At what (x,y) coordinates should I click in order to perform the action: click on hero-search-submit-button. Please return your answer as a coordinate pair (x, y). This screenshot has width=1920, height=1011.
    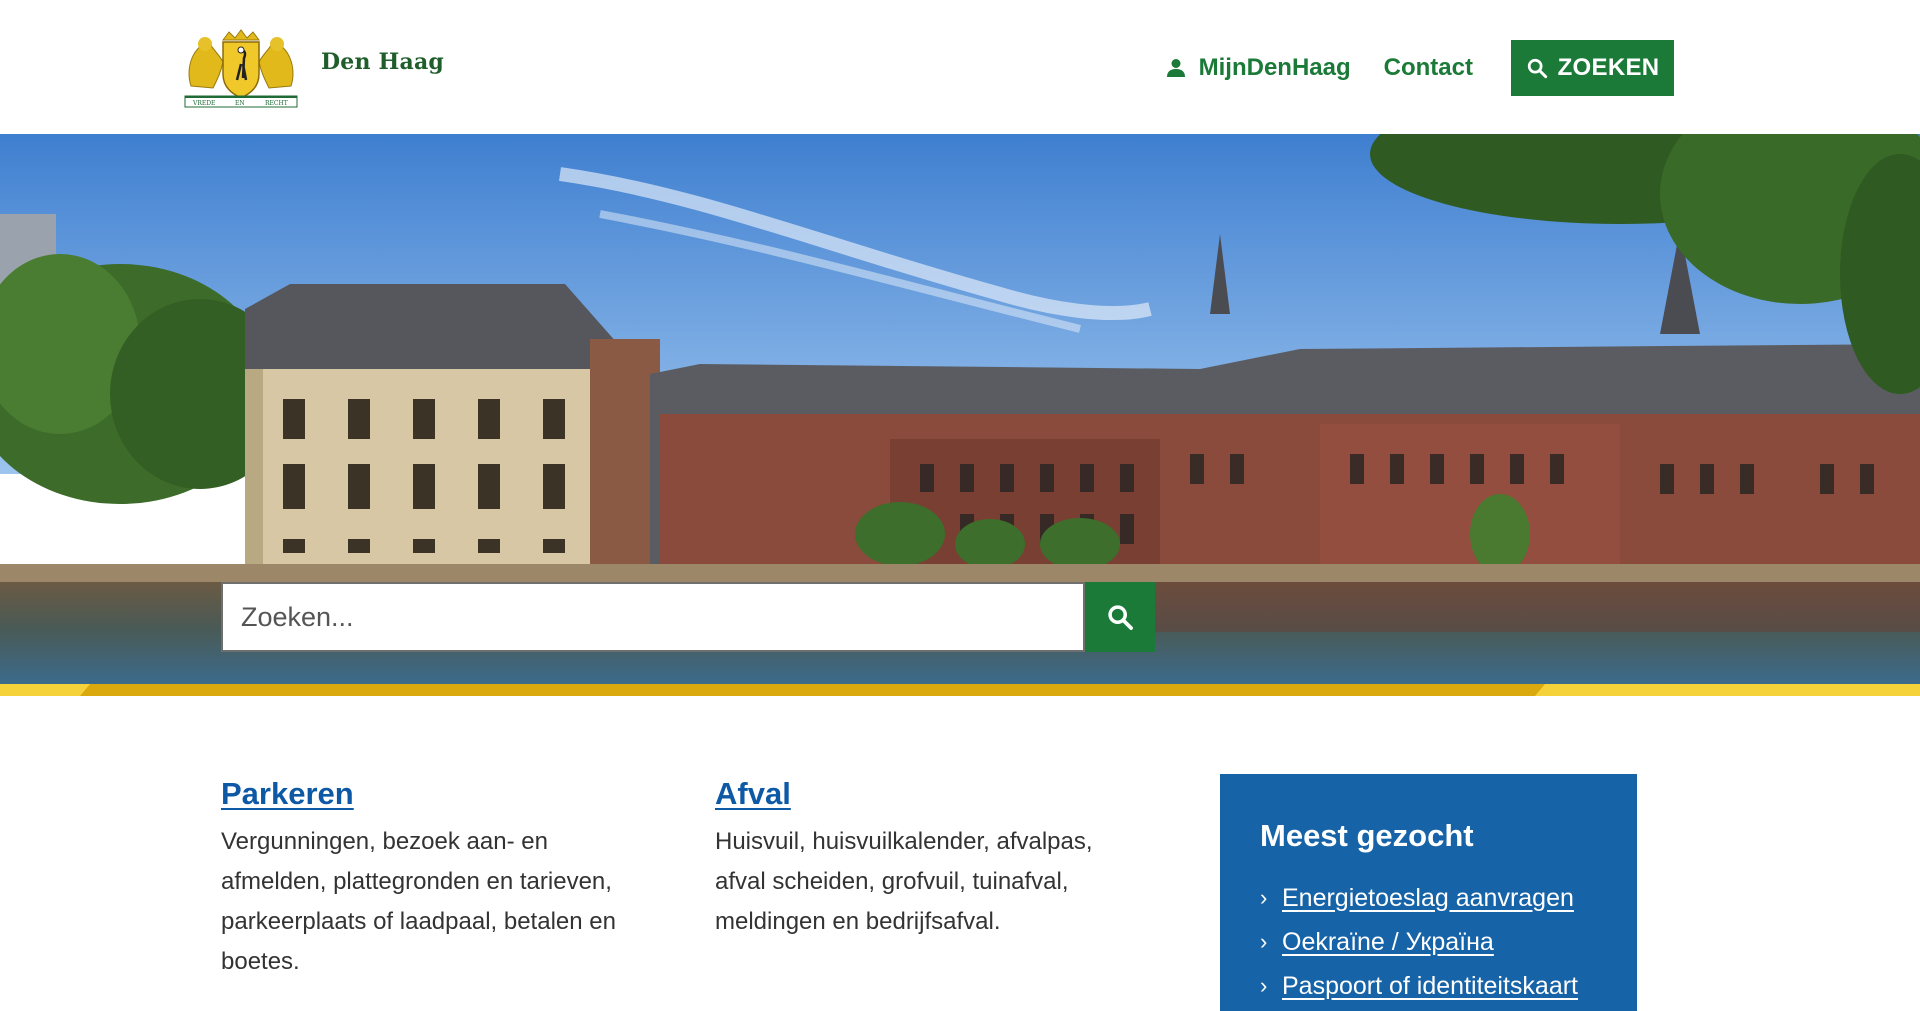
    Looking at the image, I should click on (1120, 617).